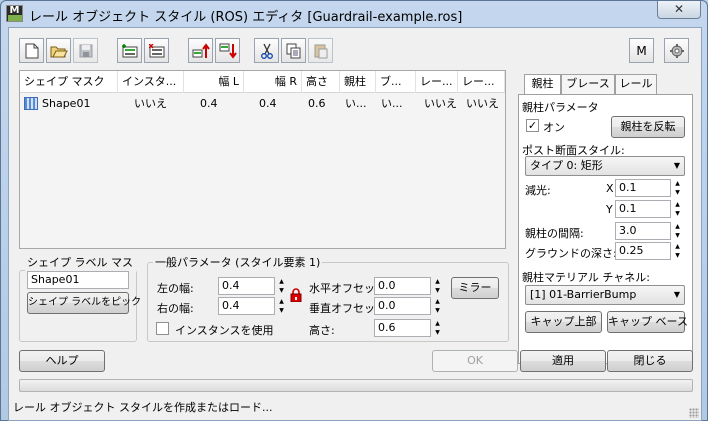  Describe the element at coordinates (402, 328) in the screenshot. I see `height-field: 0.6` at that location.